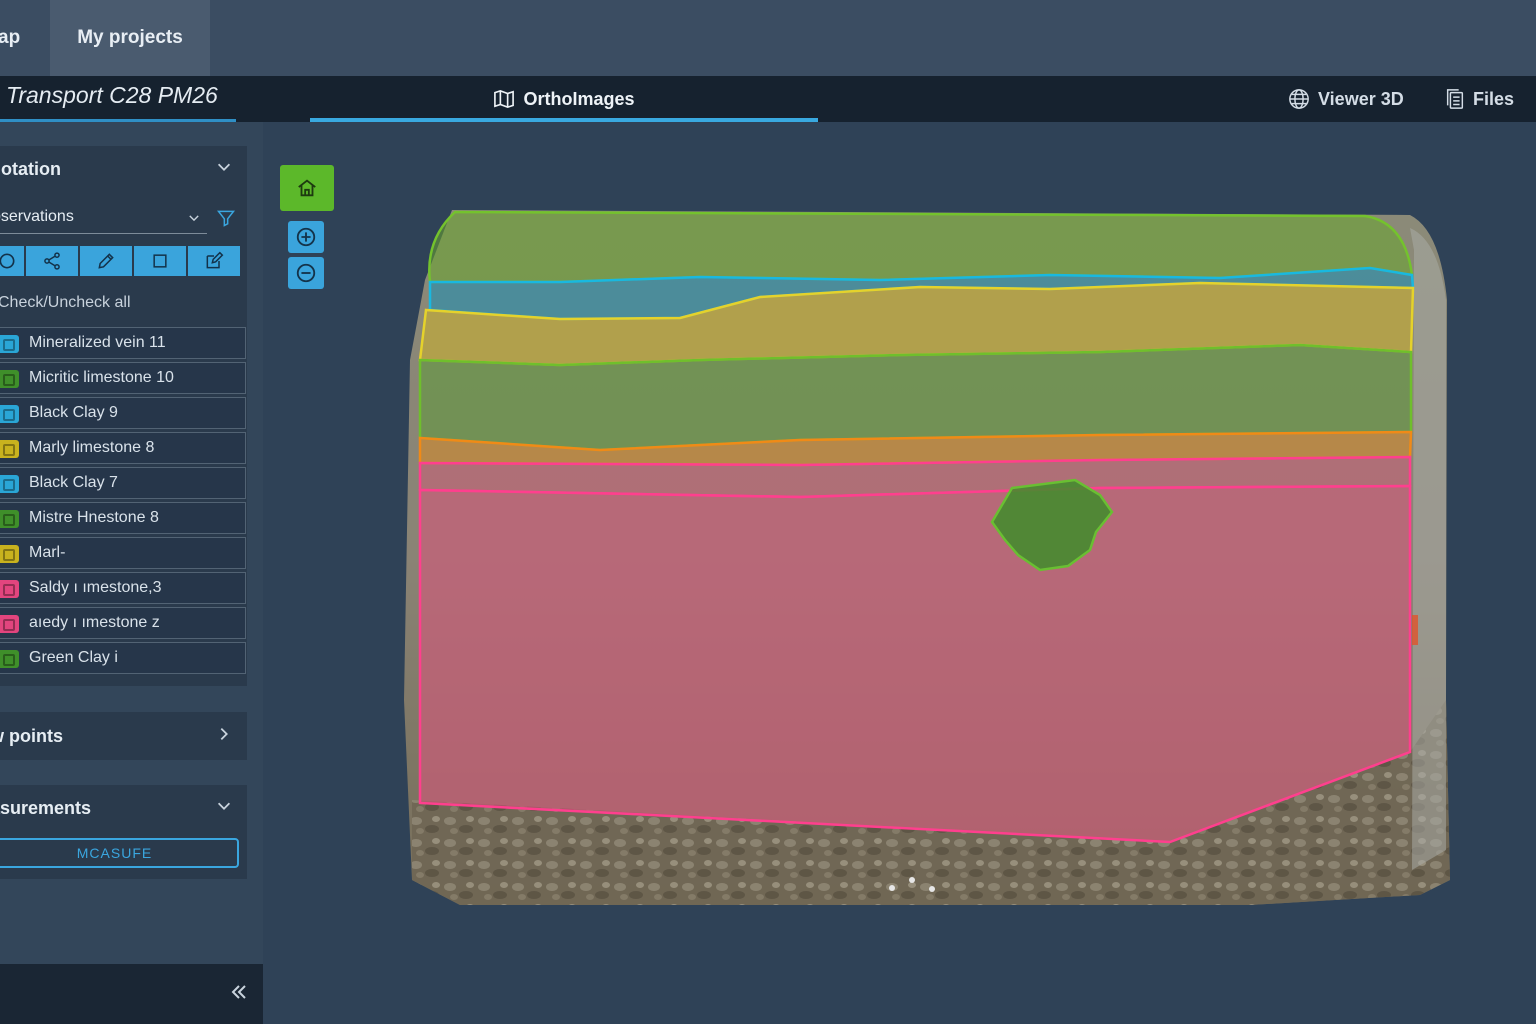 This screenshot has height=1024, width=1536. Describe the element at coordinates (94, 622) in the screenshot. I see `layer-label: aıedy ı ımestone z` at that location.